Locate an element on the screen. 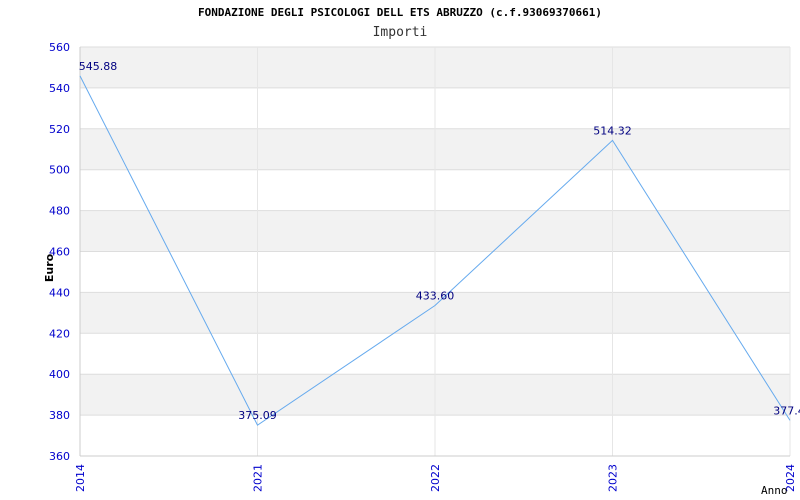 The image size is (800, 500). data-label: 377.4 is located at coordinates (786, 410).